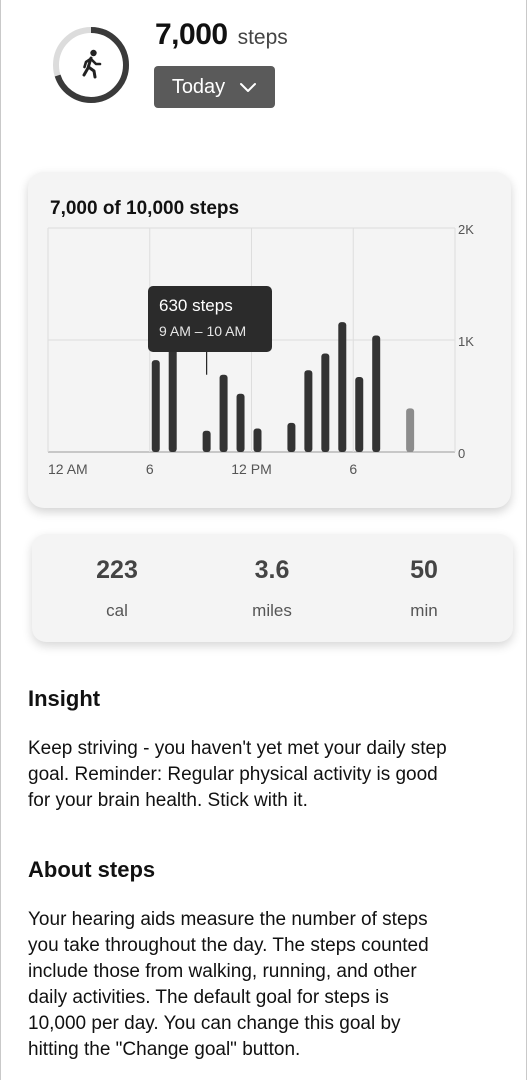 This screenshot has height=1080, width=527. I want to click on x-tick-label: 12 AM, so click(68, 469).